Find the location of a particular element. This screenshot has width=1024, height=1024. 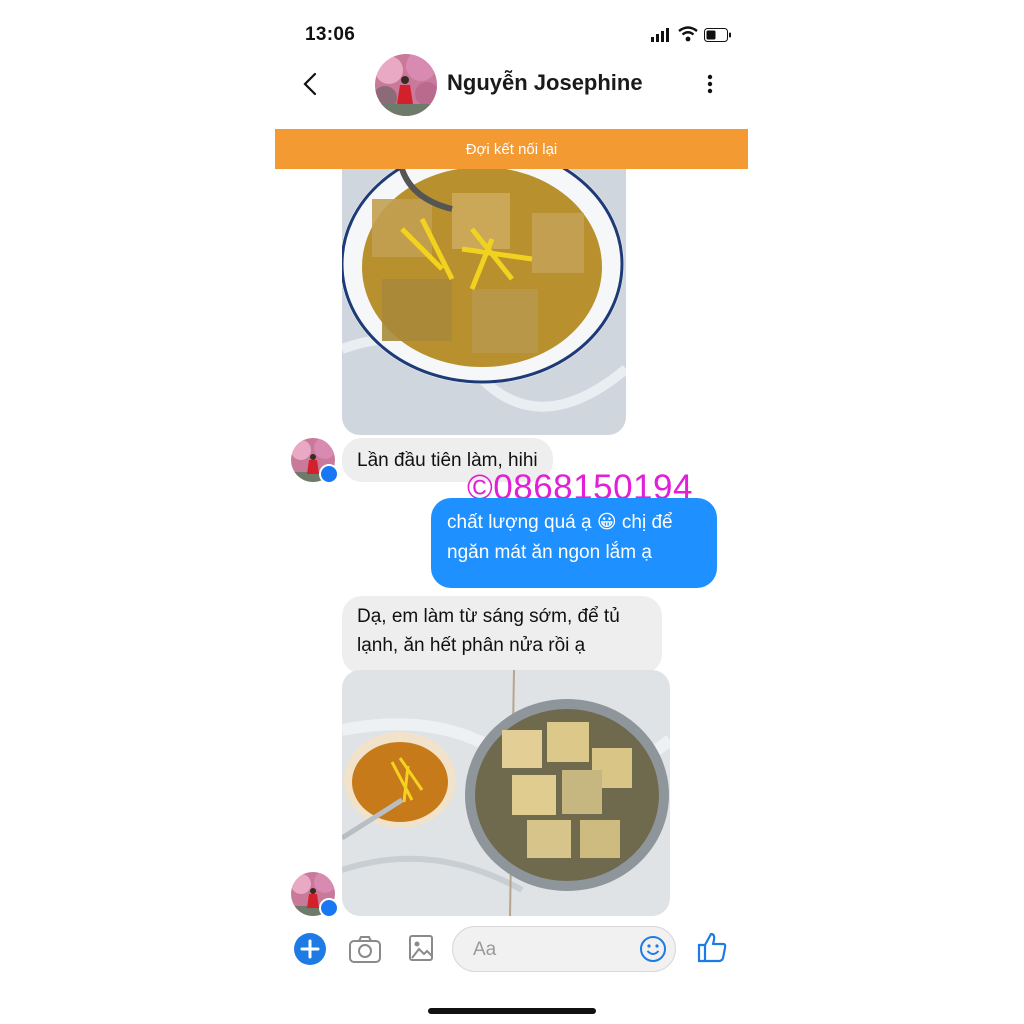

emoji-icon is located at coordinates (653, 949).